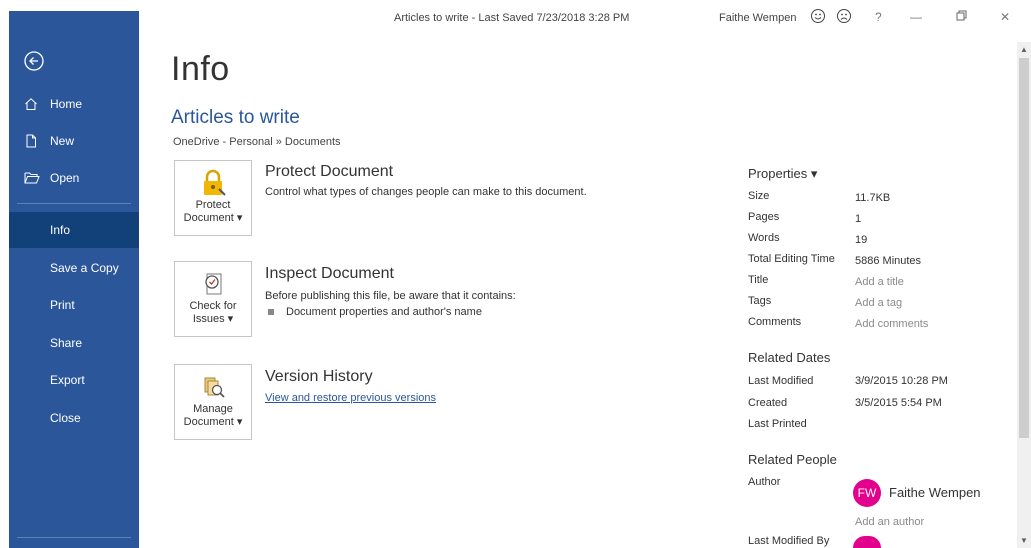  What do you see at coordinates (213, 422) in the screenshot?
I see `manage-document-label-2: Document ▾` at bounding box center [213, 422].